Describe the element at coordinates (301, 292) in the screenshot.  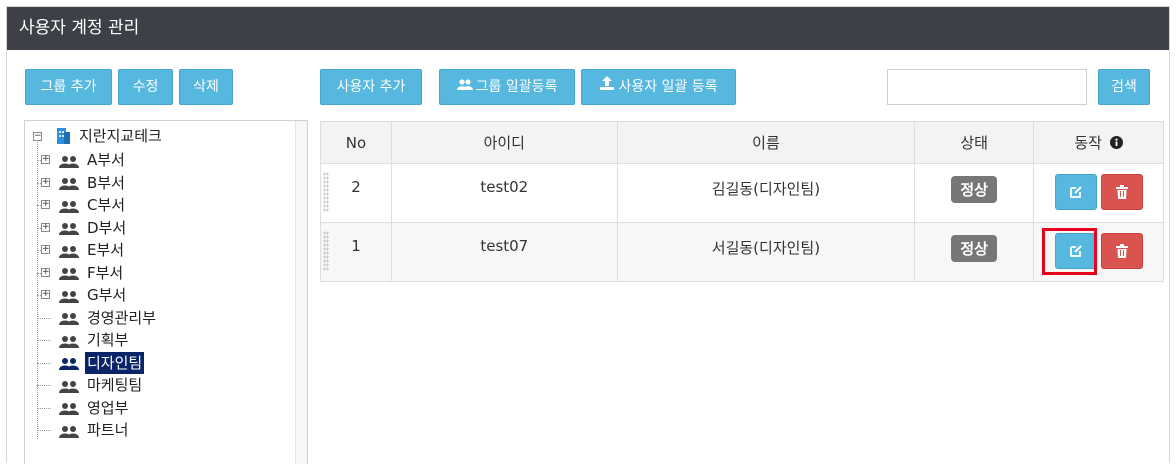
I see `tree-scrollbar` at that location.